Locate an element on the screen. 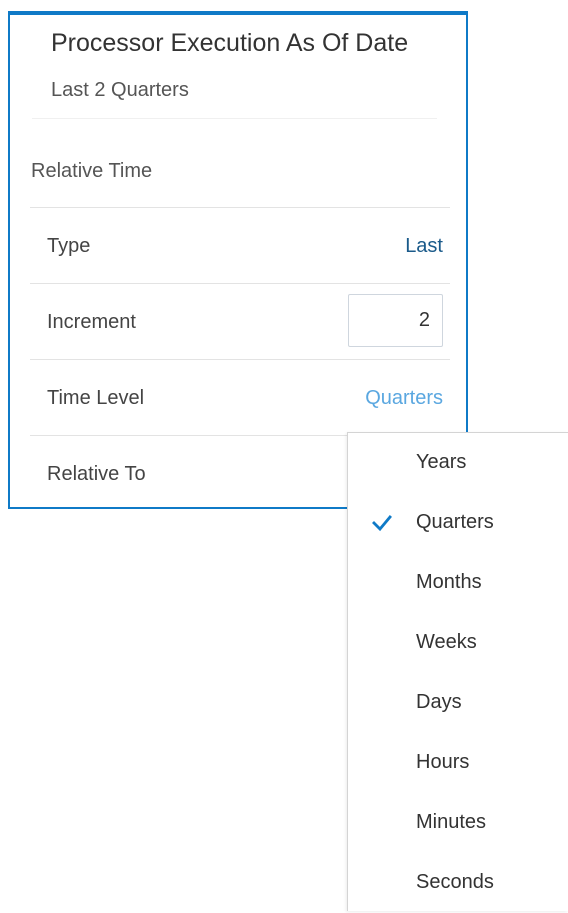 The height and width of the screenshot is (913, 568). menu-item-label: Seconds is located at coordinates (455, 882).